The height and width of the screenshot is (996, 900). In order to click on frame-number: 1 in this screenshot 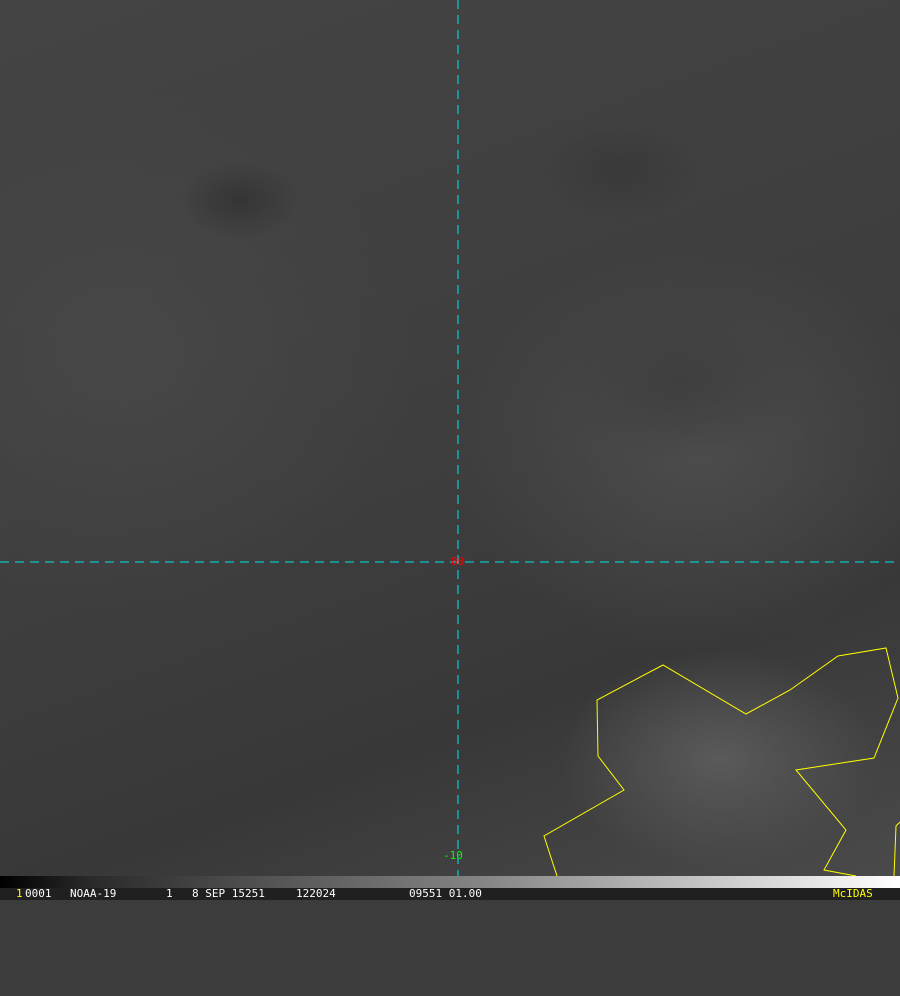, I will do `click(19, 893)`.